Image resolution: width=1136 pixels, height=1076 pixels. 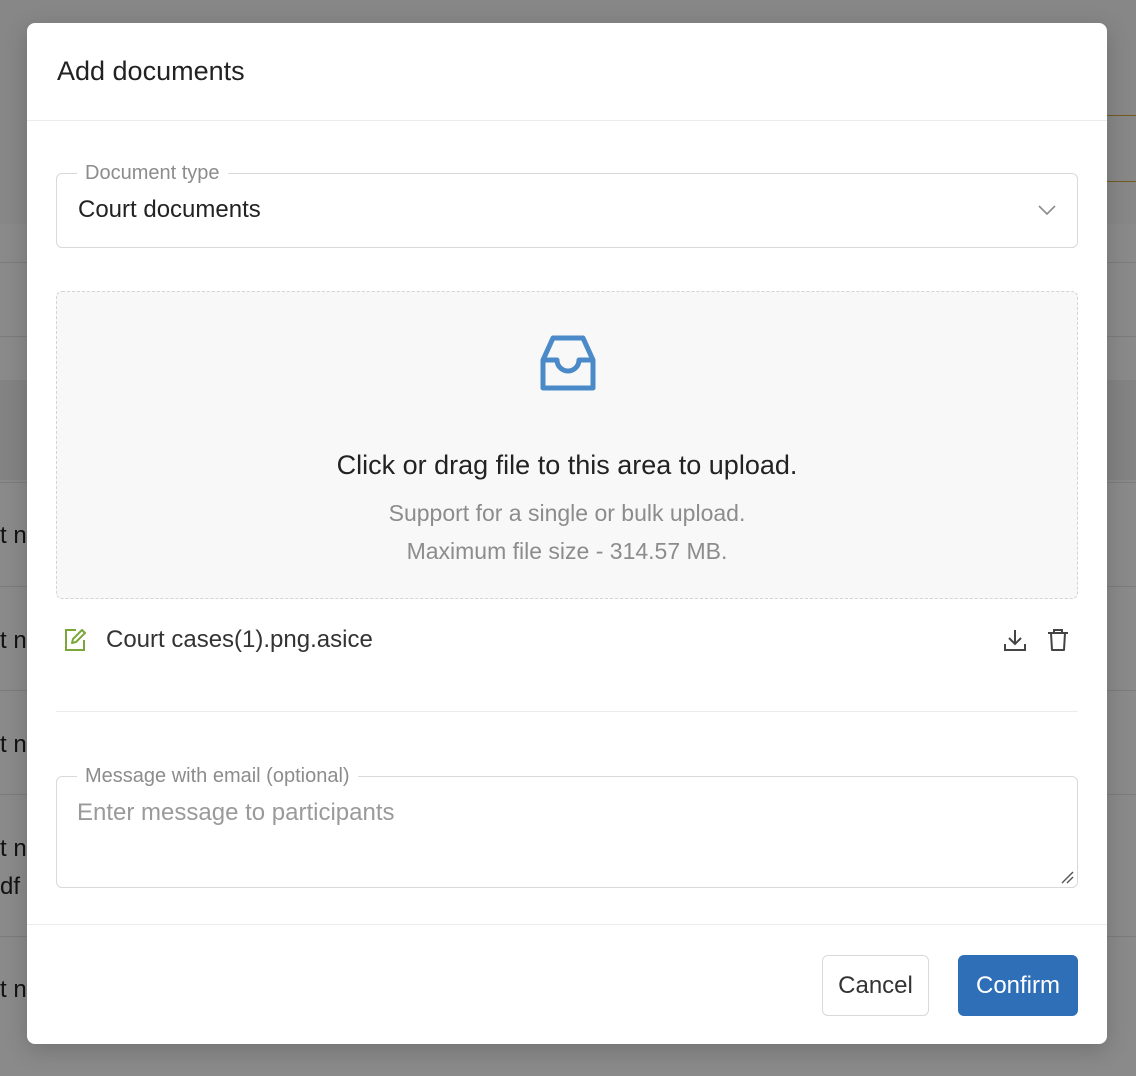 I want to click on cancel-button: Cancel, so click(x=875, y=985).